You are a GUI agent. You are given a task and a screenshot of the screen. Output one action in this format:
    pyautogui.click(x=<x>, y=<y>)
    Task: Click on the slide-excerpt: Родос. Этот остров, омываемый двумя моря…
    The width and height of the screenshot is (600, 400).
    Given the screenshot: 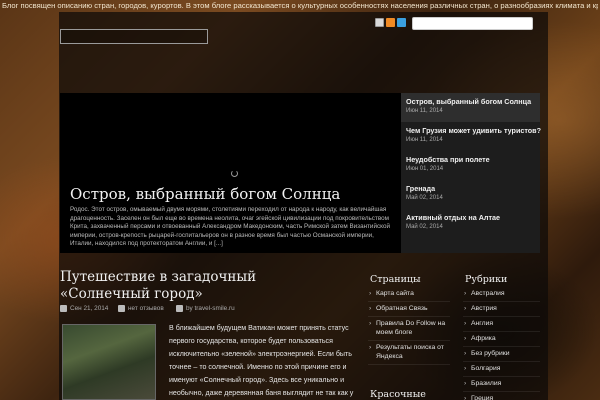 What is the action you would take?
    pyautogui.click(x=230, y=227)
    